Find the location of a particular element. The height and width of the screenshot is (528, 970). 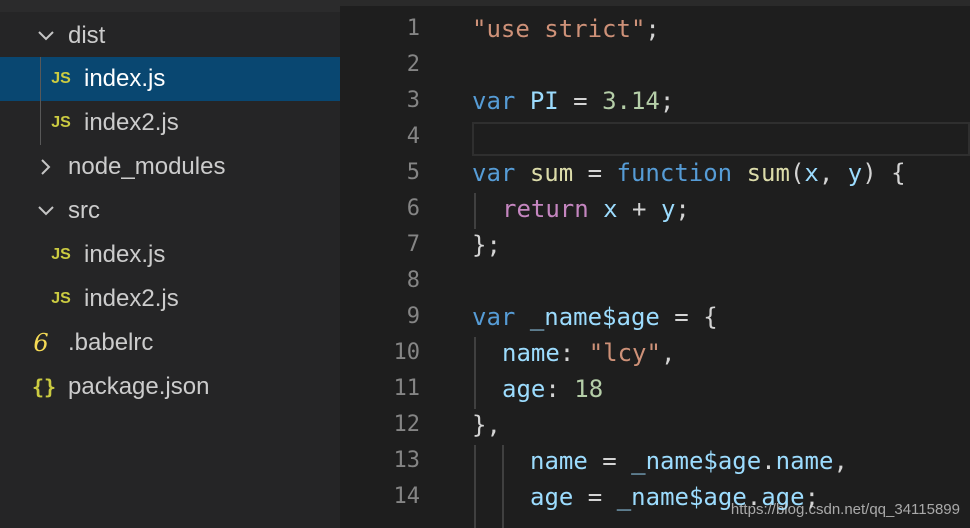

tree-item-label: .babelrc is located at coordinates (111, 342).